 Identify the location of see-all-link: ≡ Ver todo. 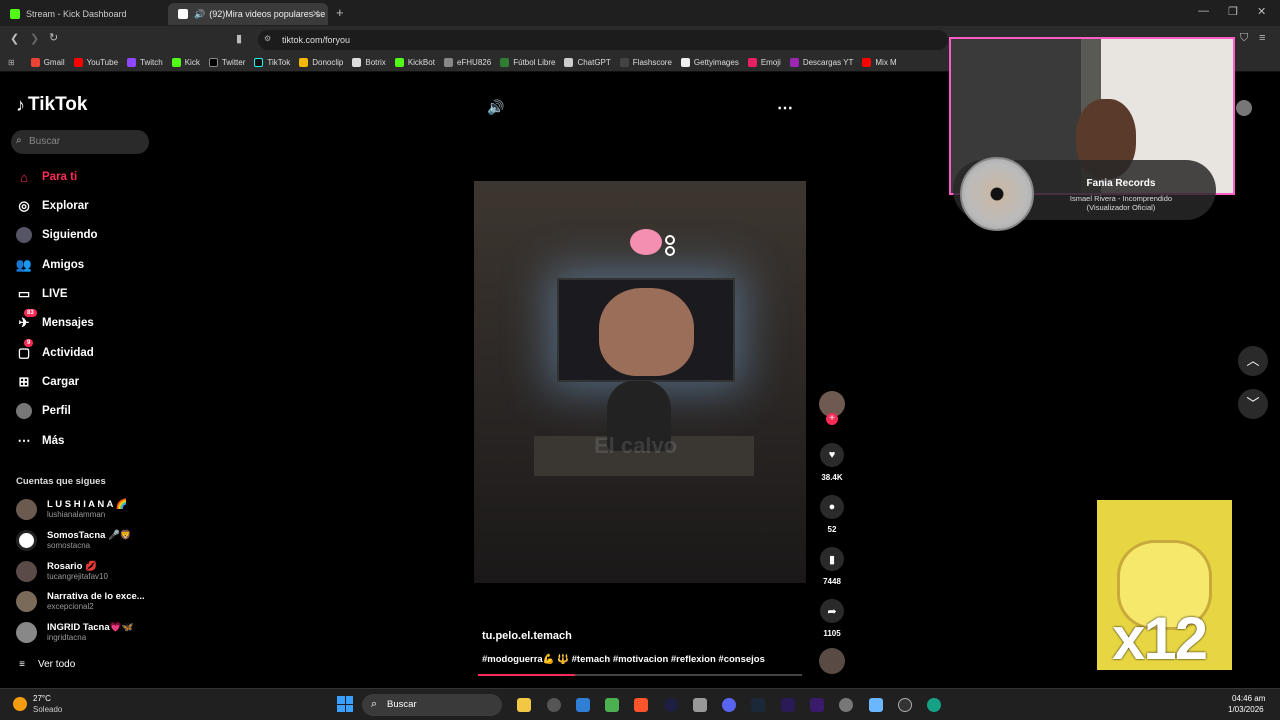
(45, 664).